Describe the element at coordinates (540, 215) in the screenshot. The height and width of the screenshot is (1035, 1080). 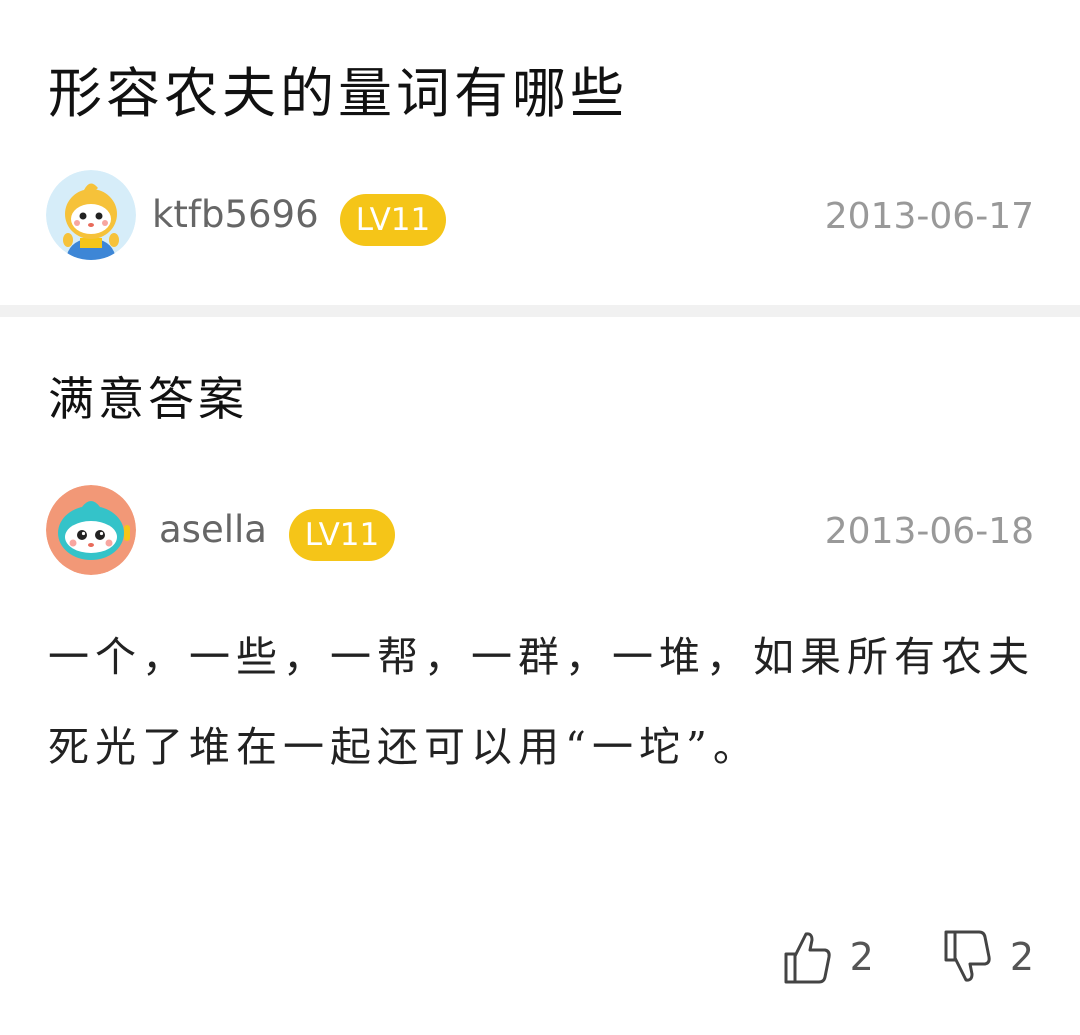
I see `question-author-row: ktfb5696 LV11 2013-06-17` at that location.